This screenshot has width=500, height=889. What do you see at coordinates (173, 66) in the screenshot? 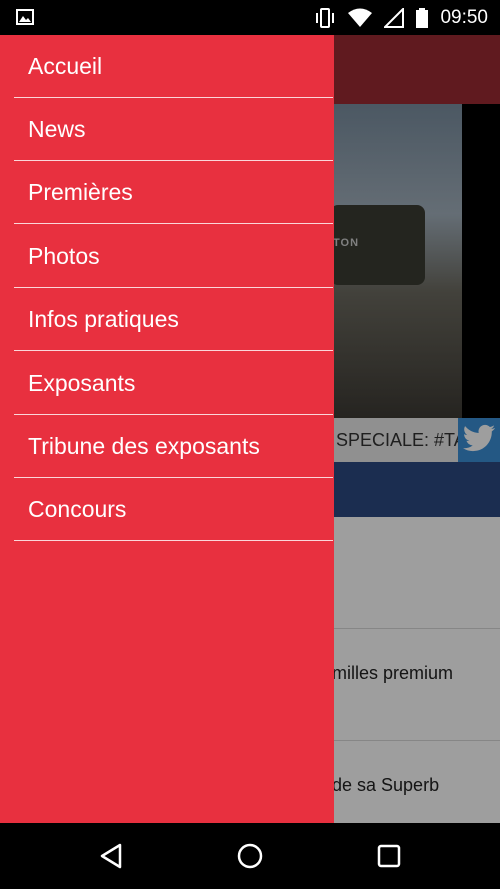
I see `menu-item-accueil: Accueil` at bounding box center [173, 66].